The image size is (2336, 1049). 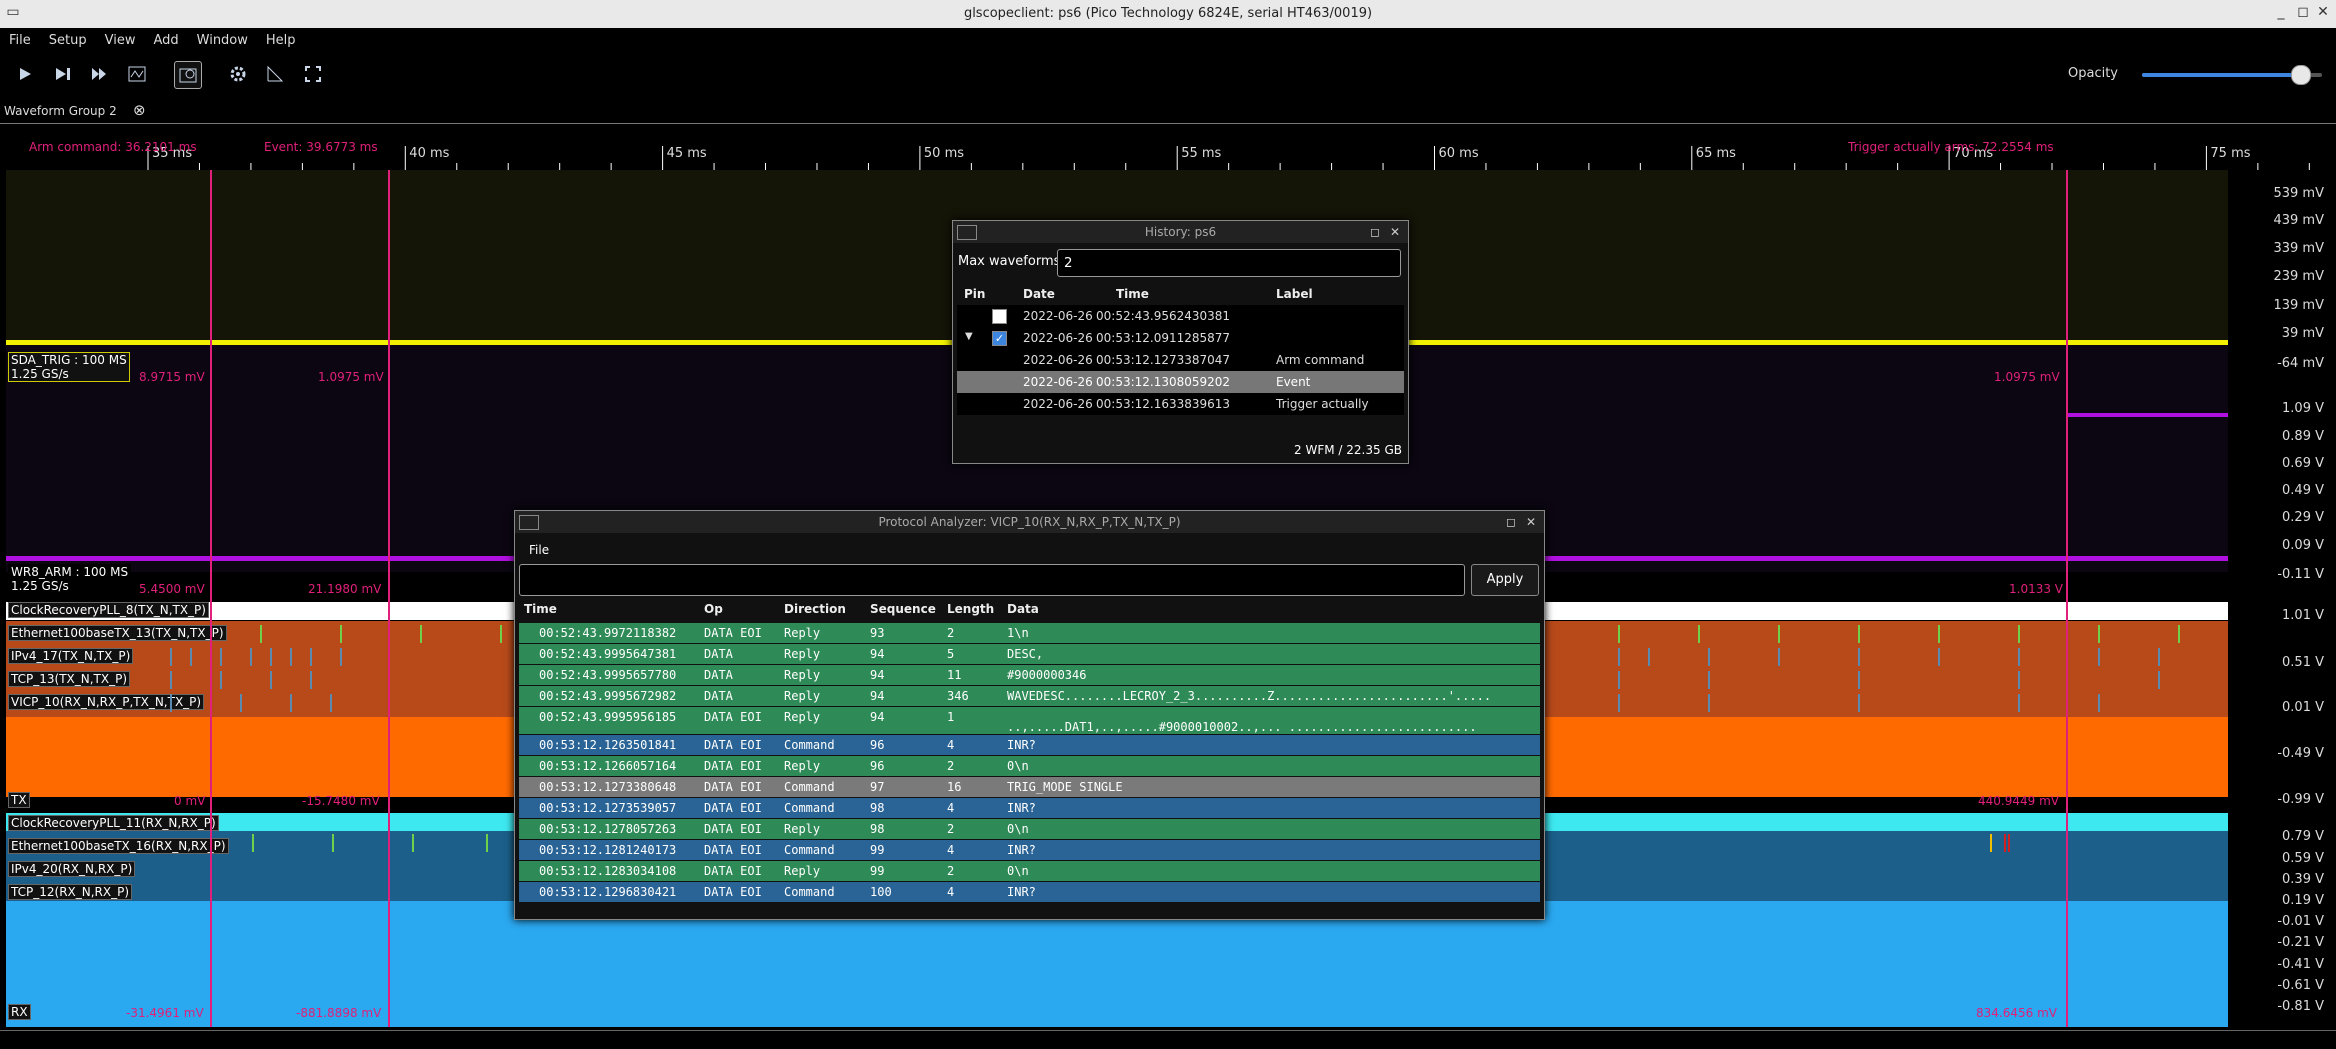 I want to click on marker-event-line, so click(x=389, y=598).